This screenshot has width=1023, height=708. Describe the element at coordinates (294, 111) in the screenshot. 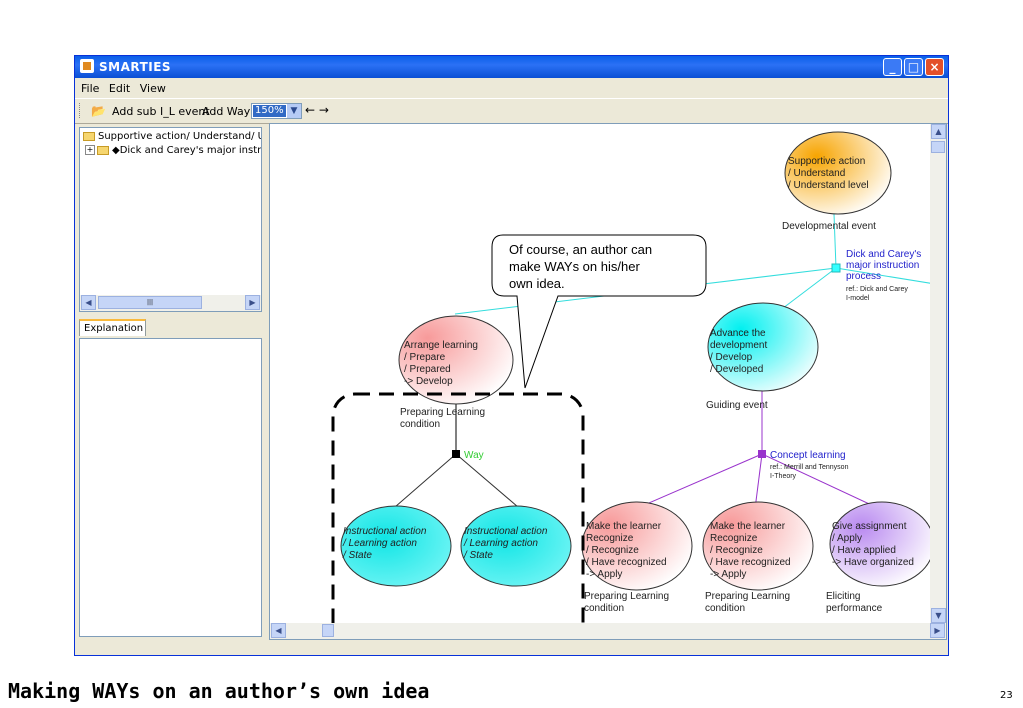

I see `chevron-down-icon: ▼` at that location.